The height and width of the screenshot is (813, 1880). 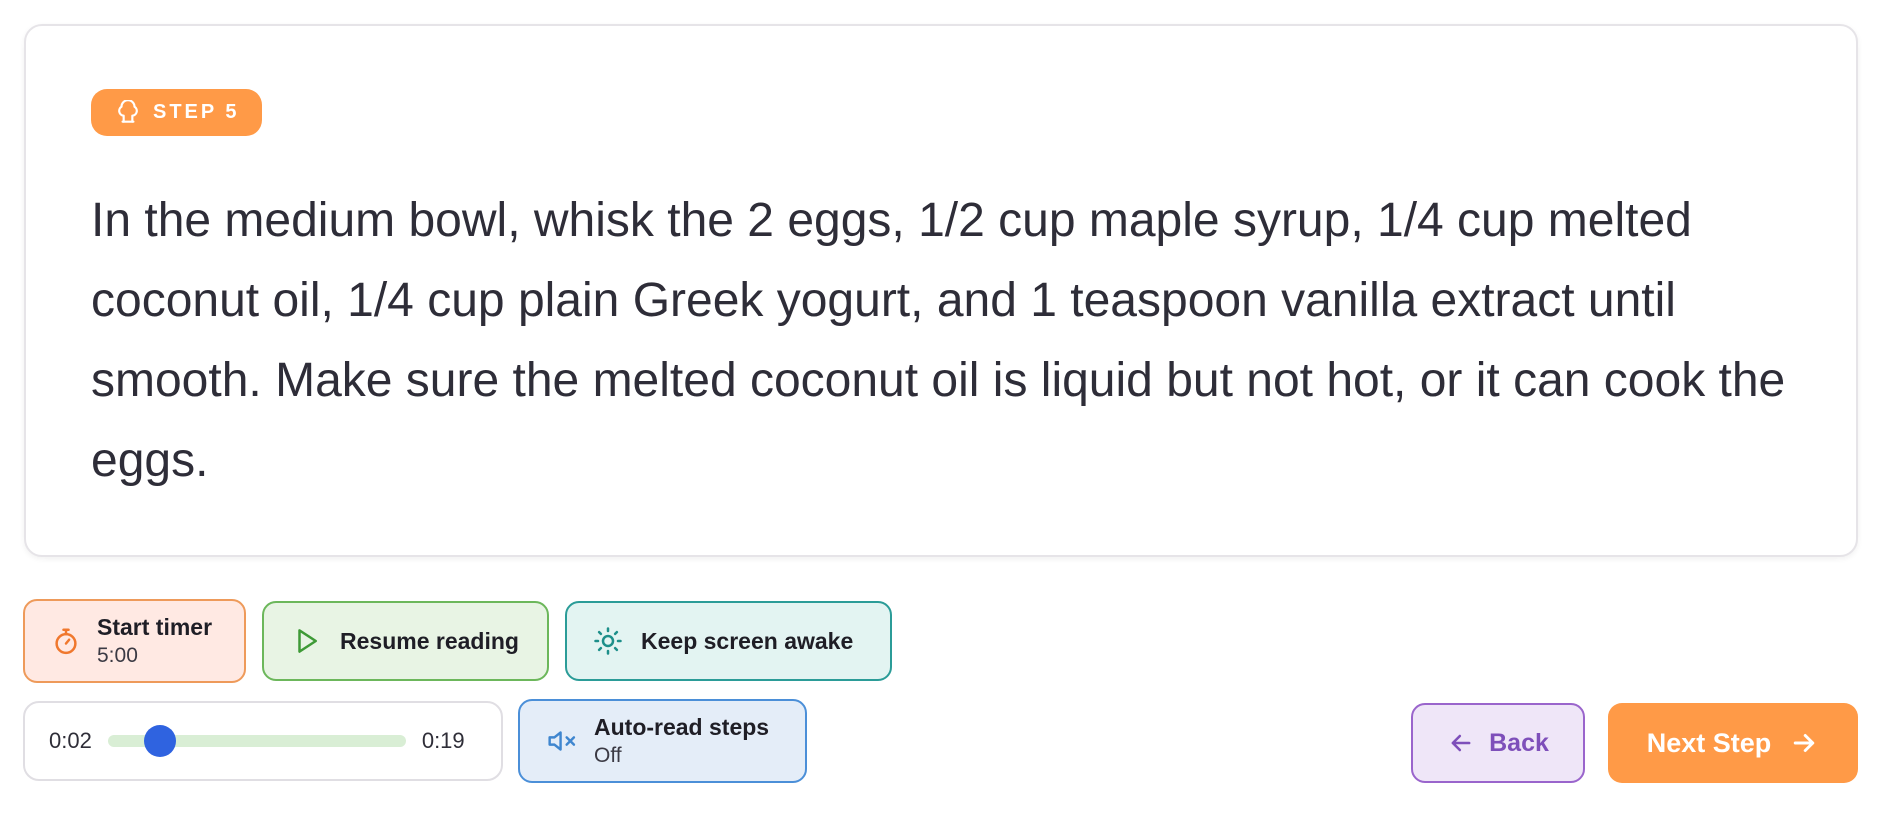 What do you see at coordinates (160, 741) in the screenshot?
I see `slider-thumb` at bounding box center [160, 741].